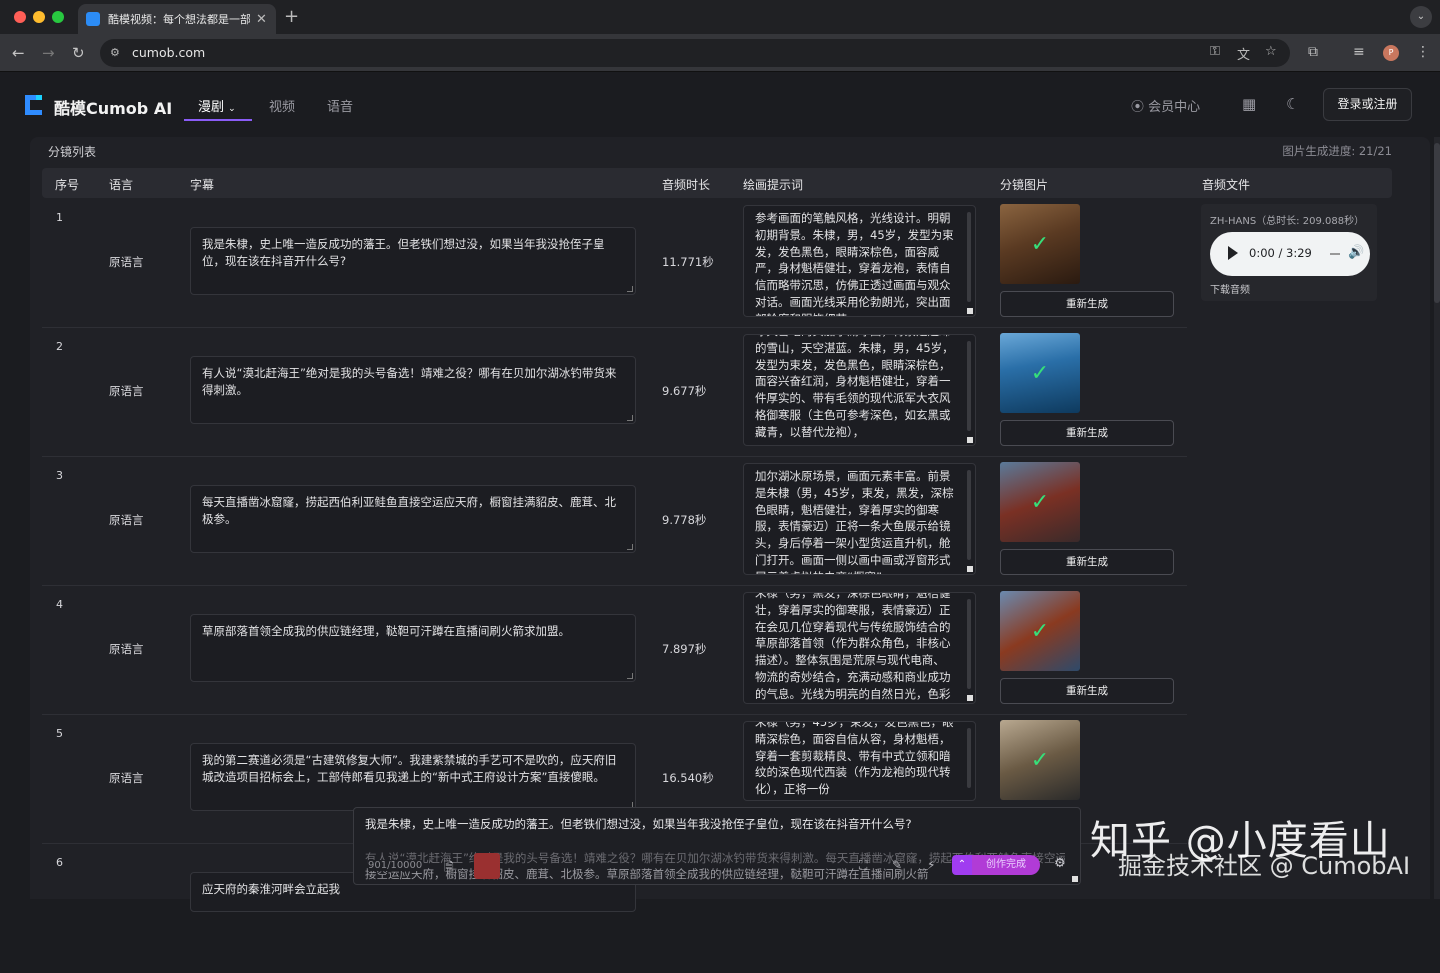 This screenshot has width=1440, height=973. I want to click on bookmark-star-icon: ☆, so click(1271, 51).